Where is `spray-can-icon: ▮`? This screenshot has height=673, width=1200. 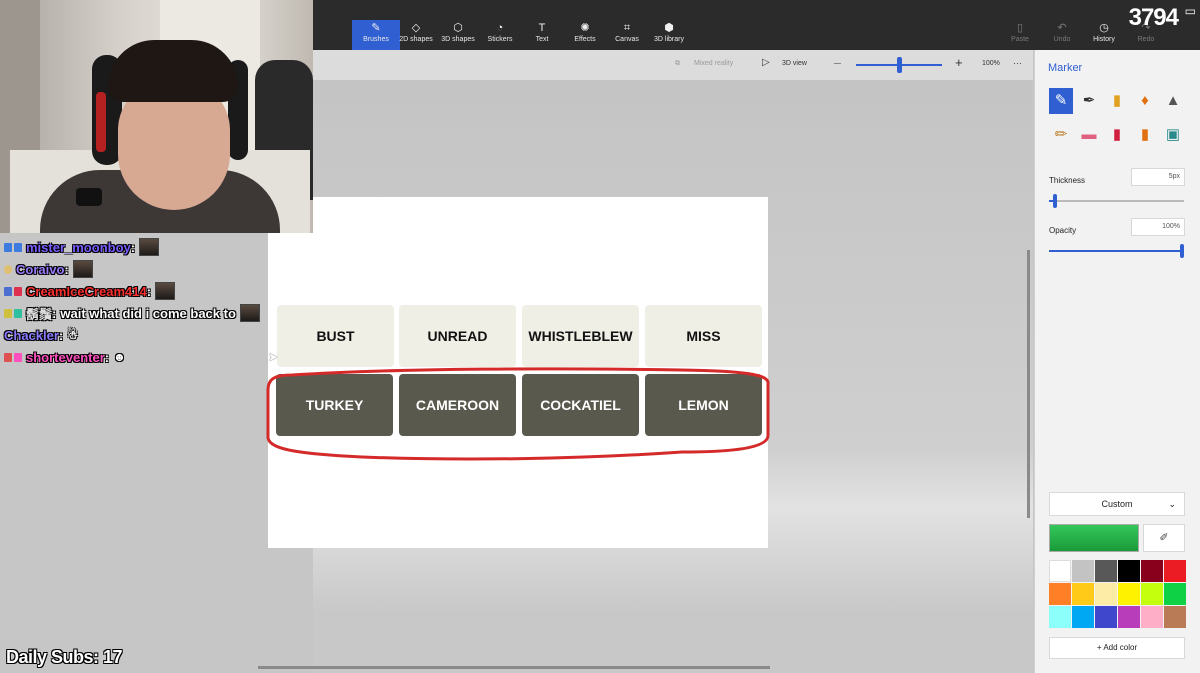
spray-can-icon: ▮ is located at coordinates (1145, 135).